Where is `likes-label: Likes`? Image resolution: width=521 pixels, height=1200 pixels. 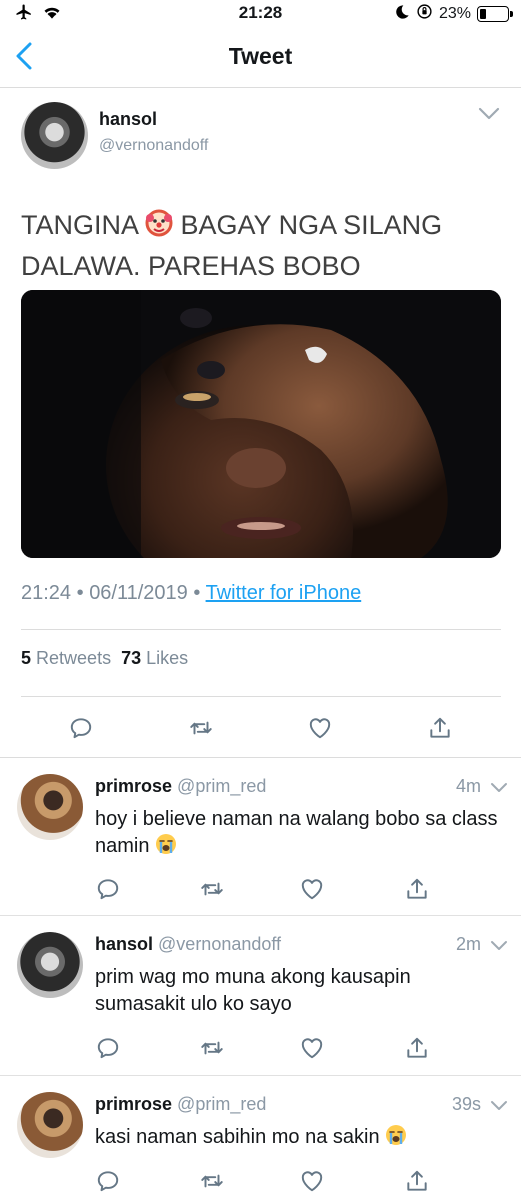
likes-label: Likes is located at coordinates (167, 658).